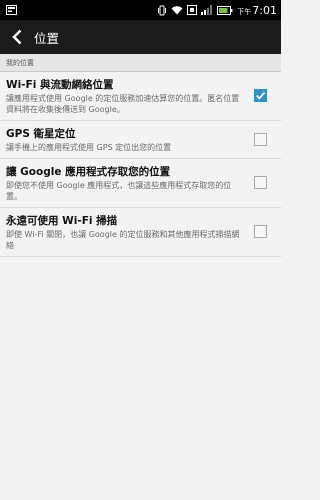 This screenshot has width=320, height=500. I want to click on checkbox-wifi-location, so click(260, 95).